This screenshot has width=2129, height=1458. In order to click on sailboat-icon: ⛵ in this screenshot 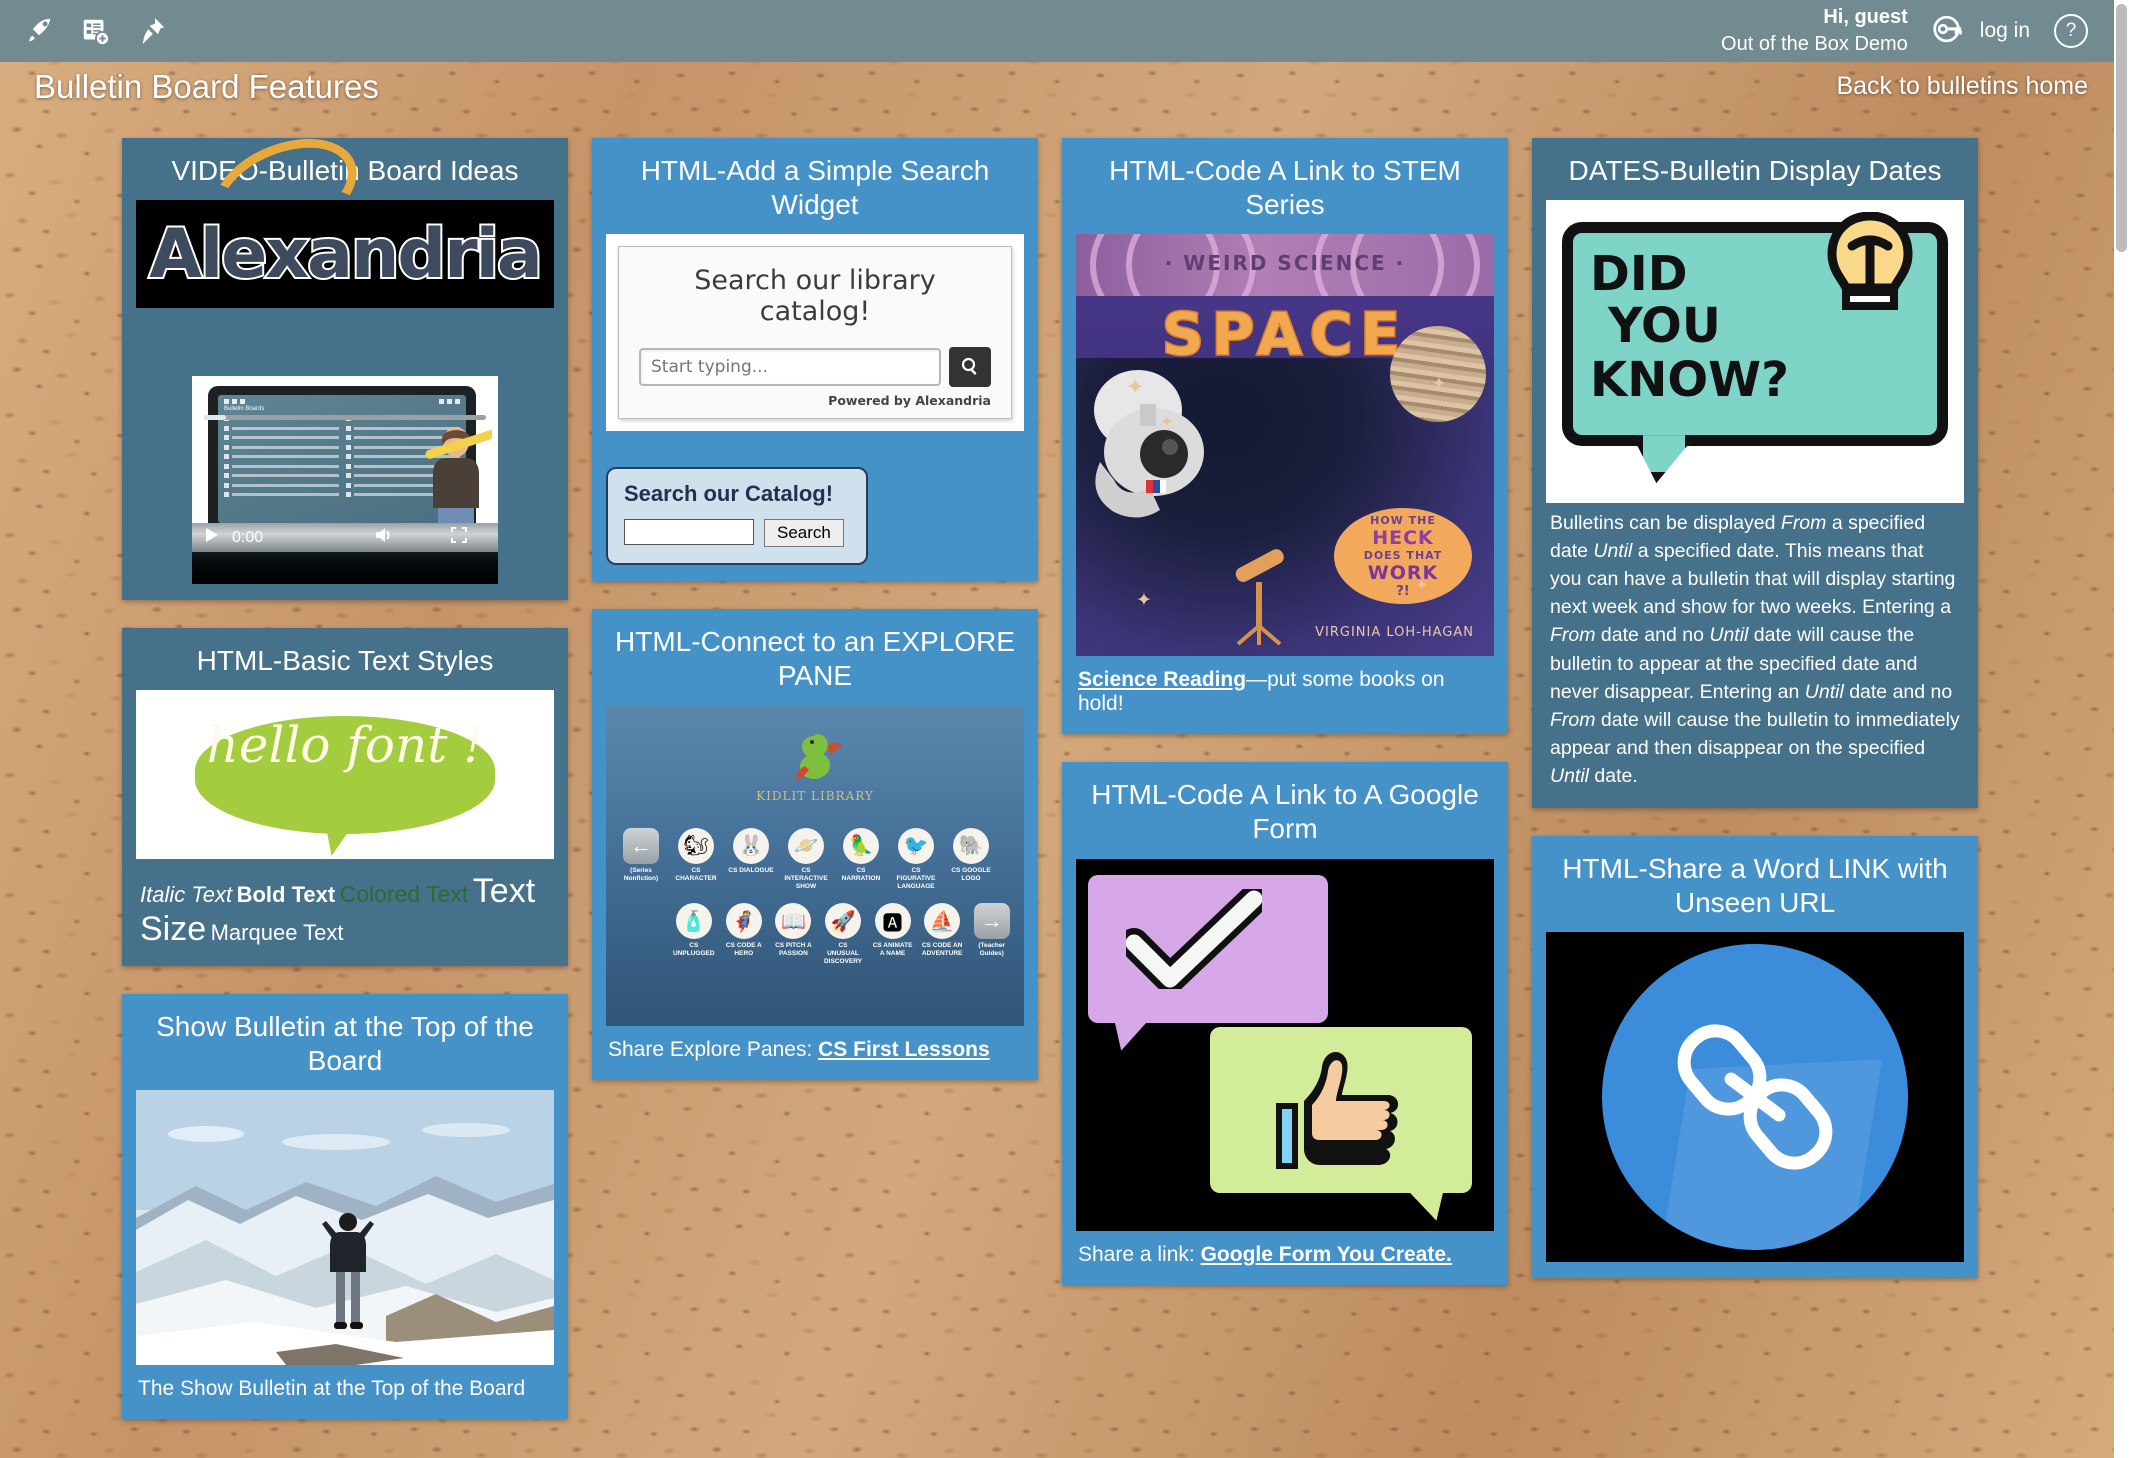, I will do `click(942, 921)`.